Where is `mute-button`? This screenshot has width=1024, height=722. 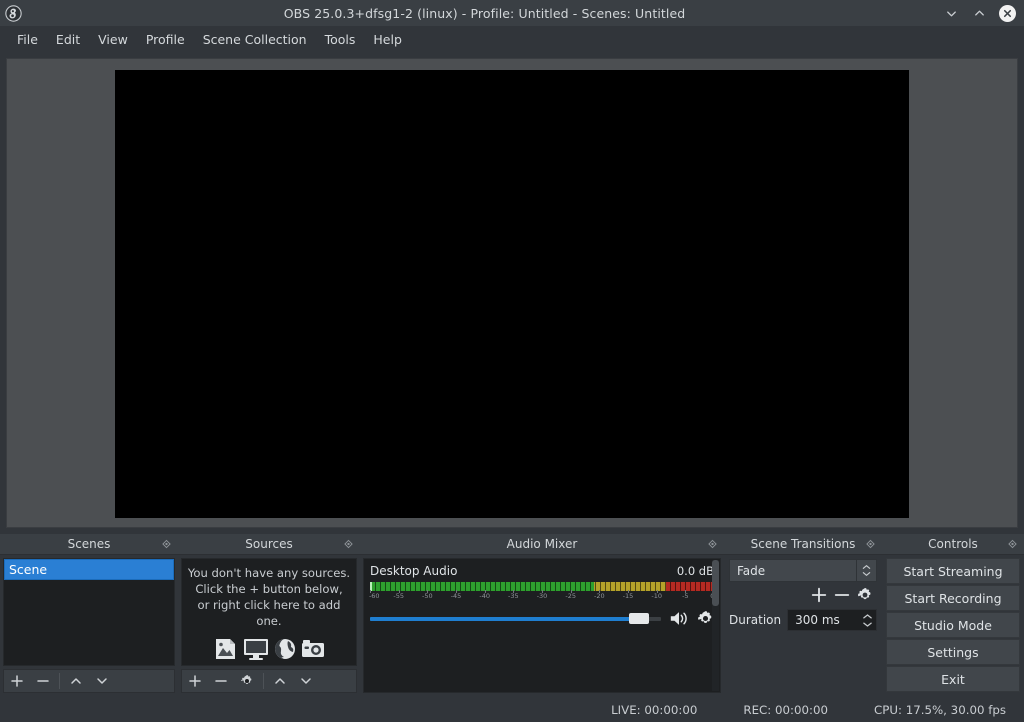 mute-button is located at coordinates (679, 618).